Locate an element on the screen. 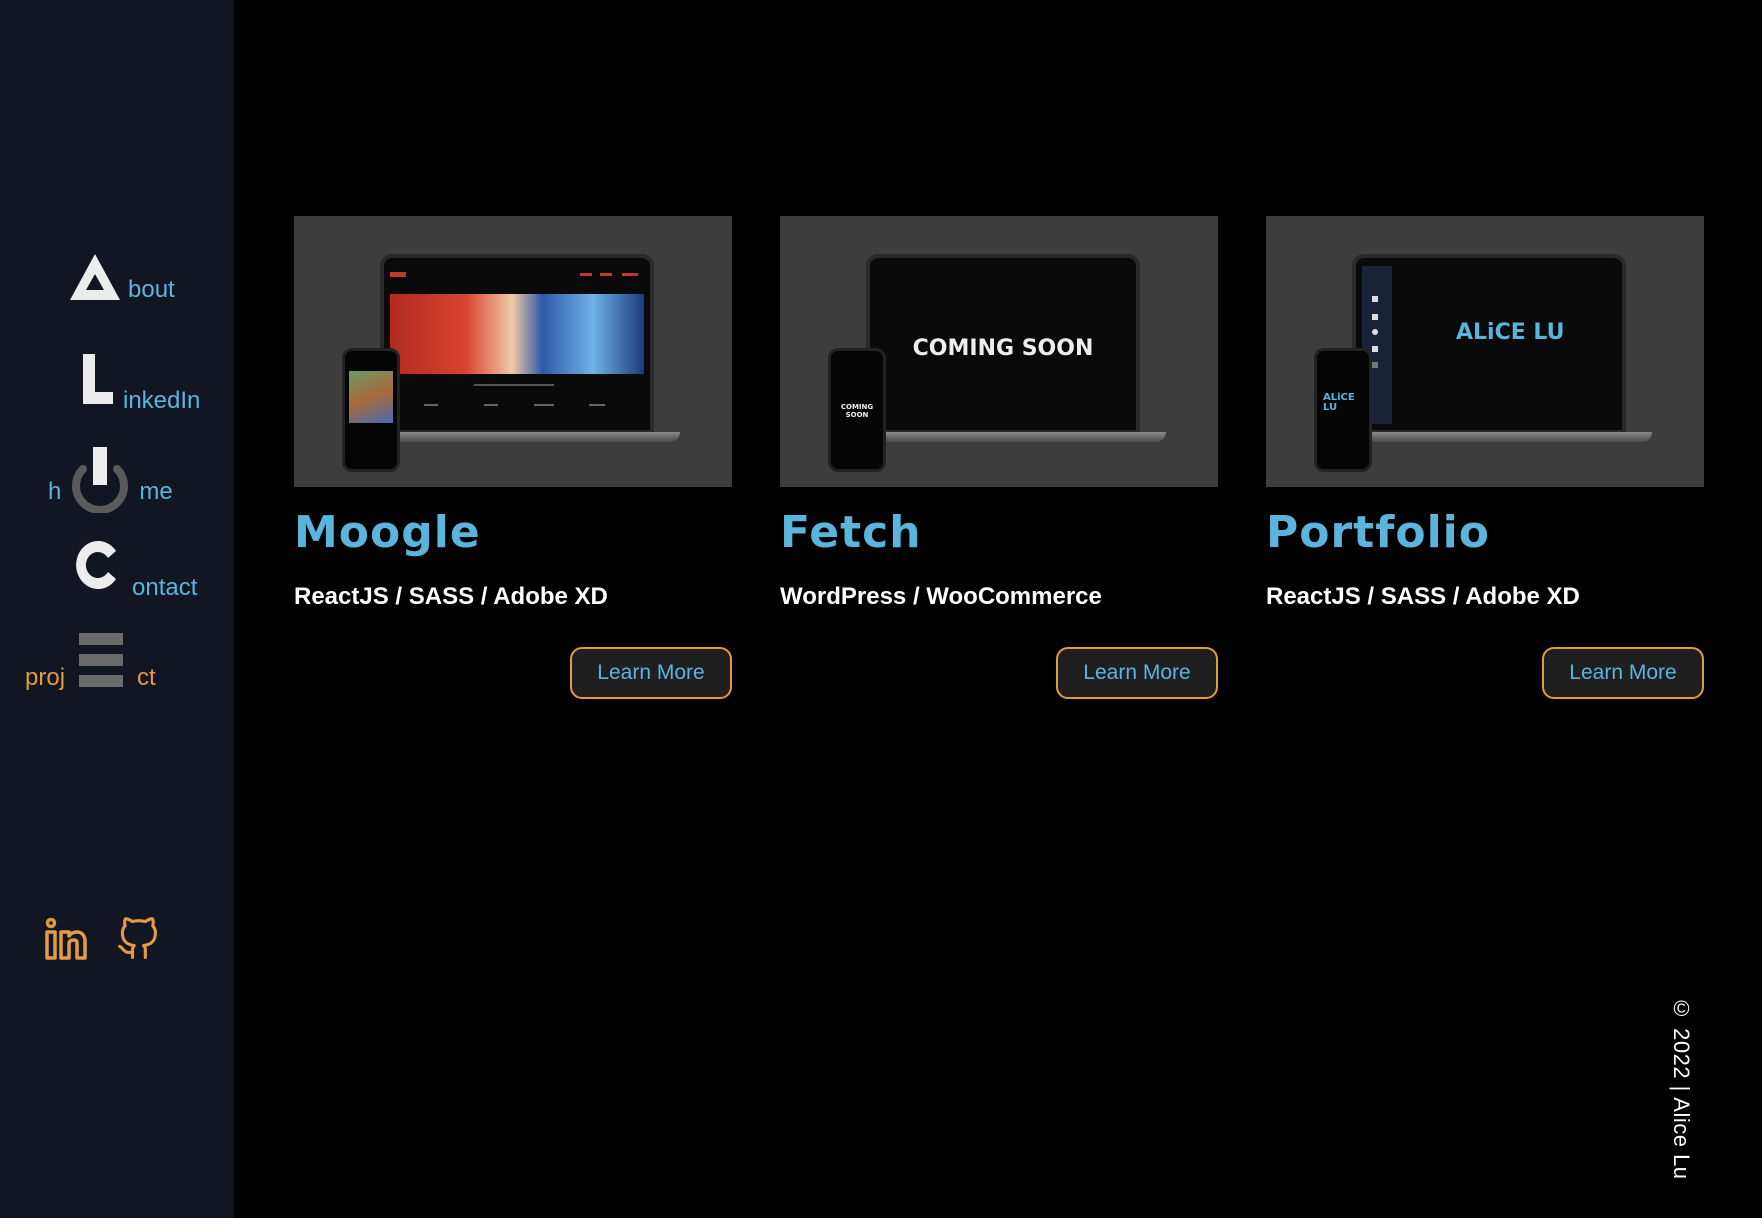 Image resolution: width=1762 pixels, height=1218 pixels. project-mockup-image: ALiCE LU ALiCE LU is located at coordinates (1485, 351).